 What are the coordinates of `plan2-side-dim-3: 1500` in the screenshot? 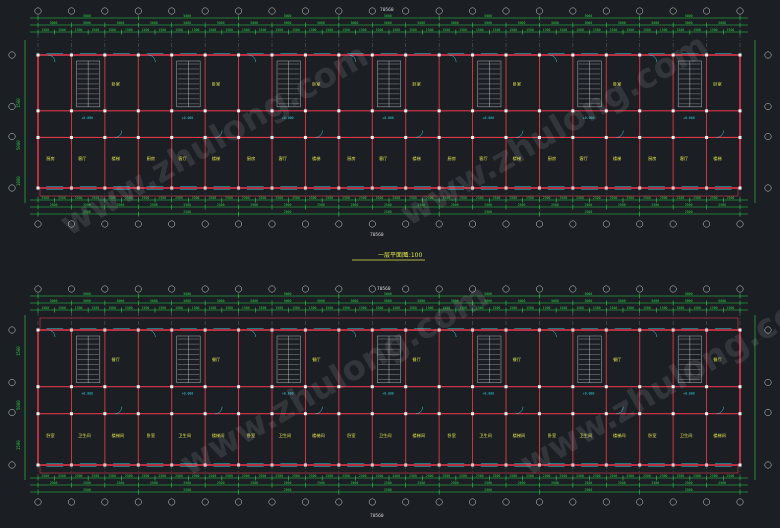 It's located at (18, 445).